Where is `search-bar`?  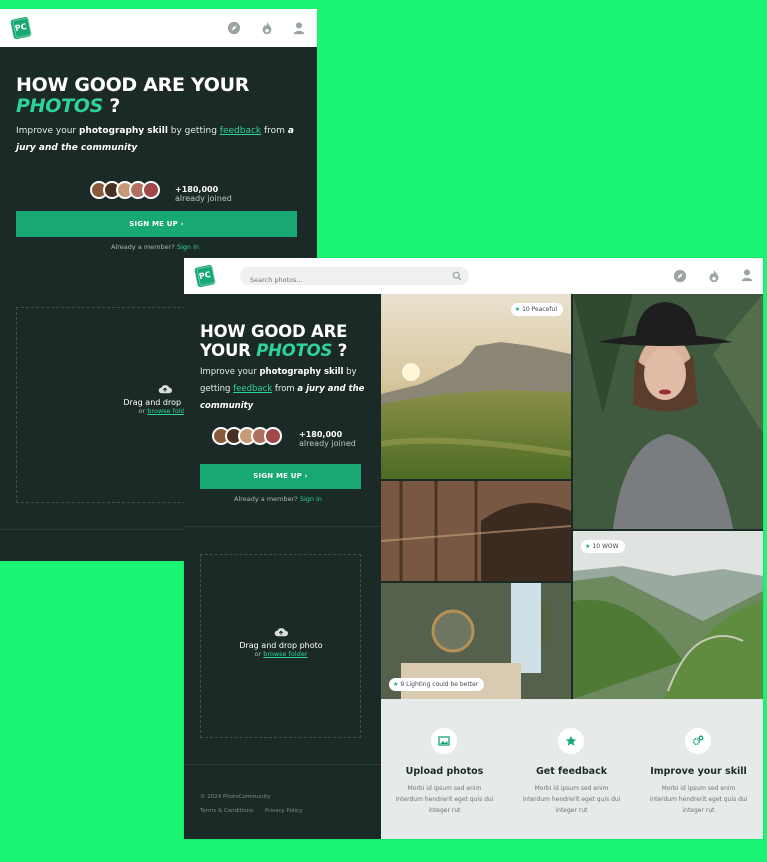 search-bar is located at coordinates (354, 278).